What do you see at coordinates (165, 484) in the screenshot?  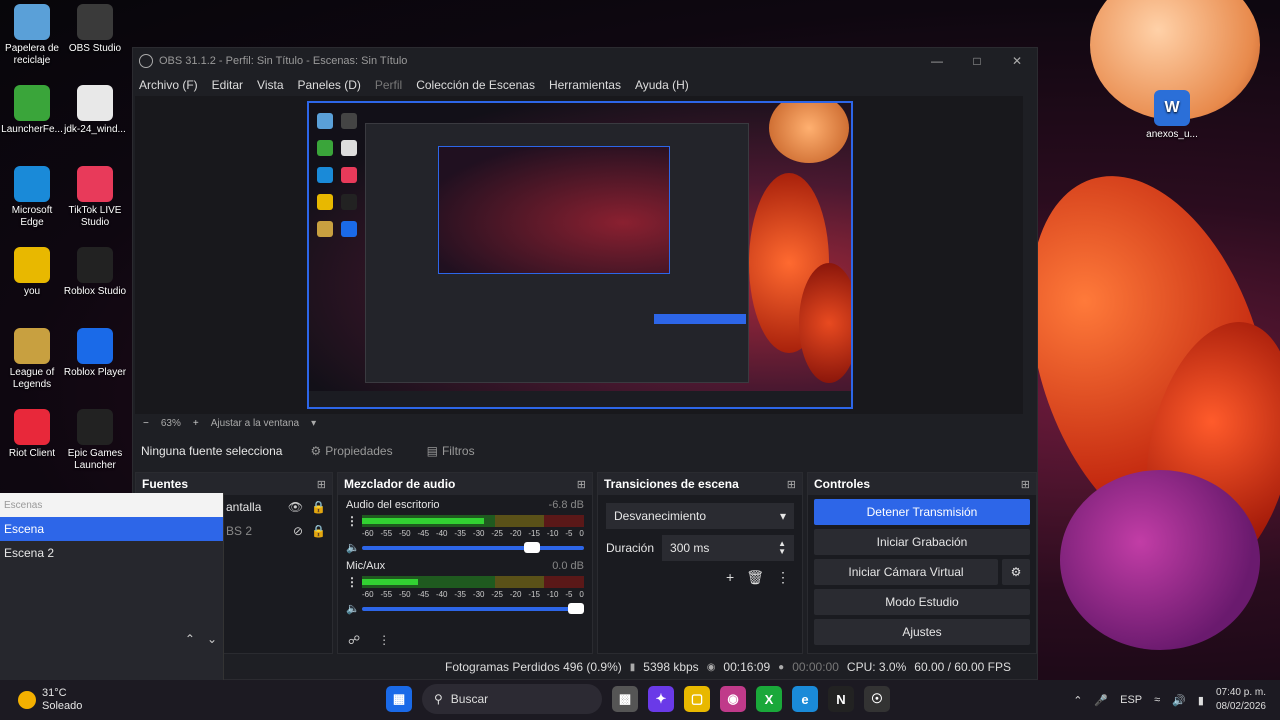 I see `sources-title: Fuentes` at bounding box center [165, 484].